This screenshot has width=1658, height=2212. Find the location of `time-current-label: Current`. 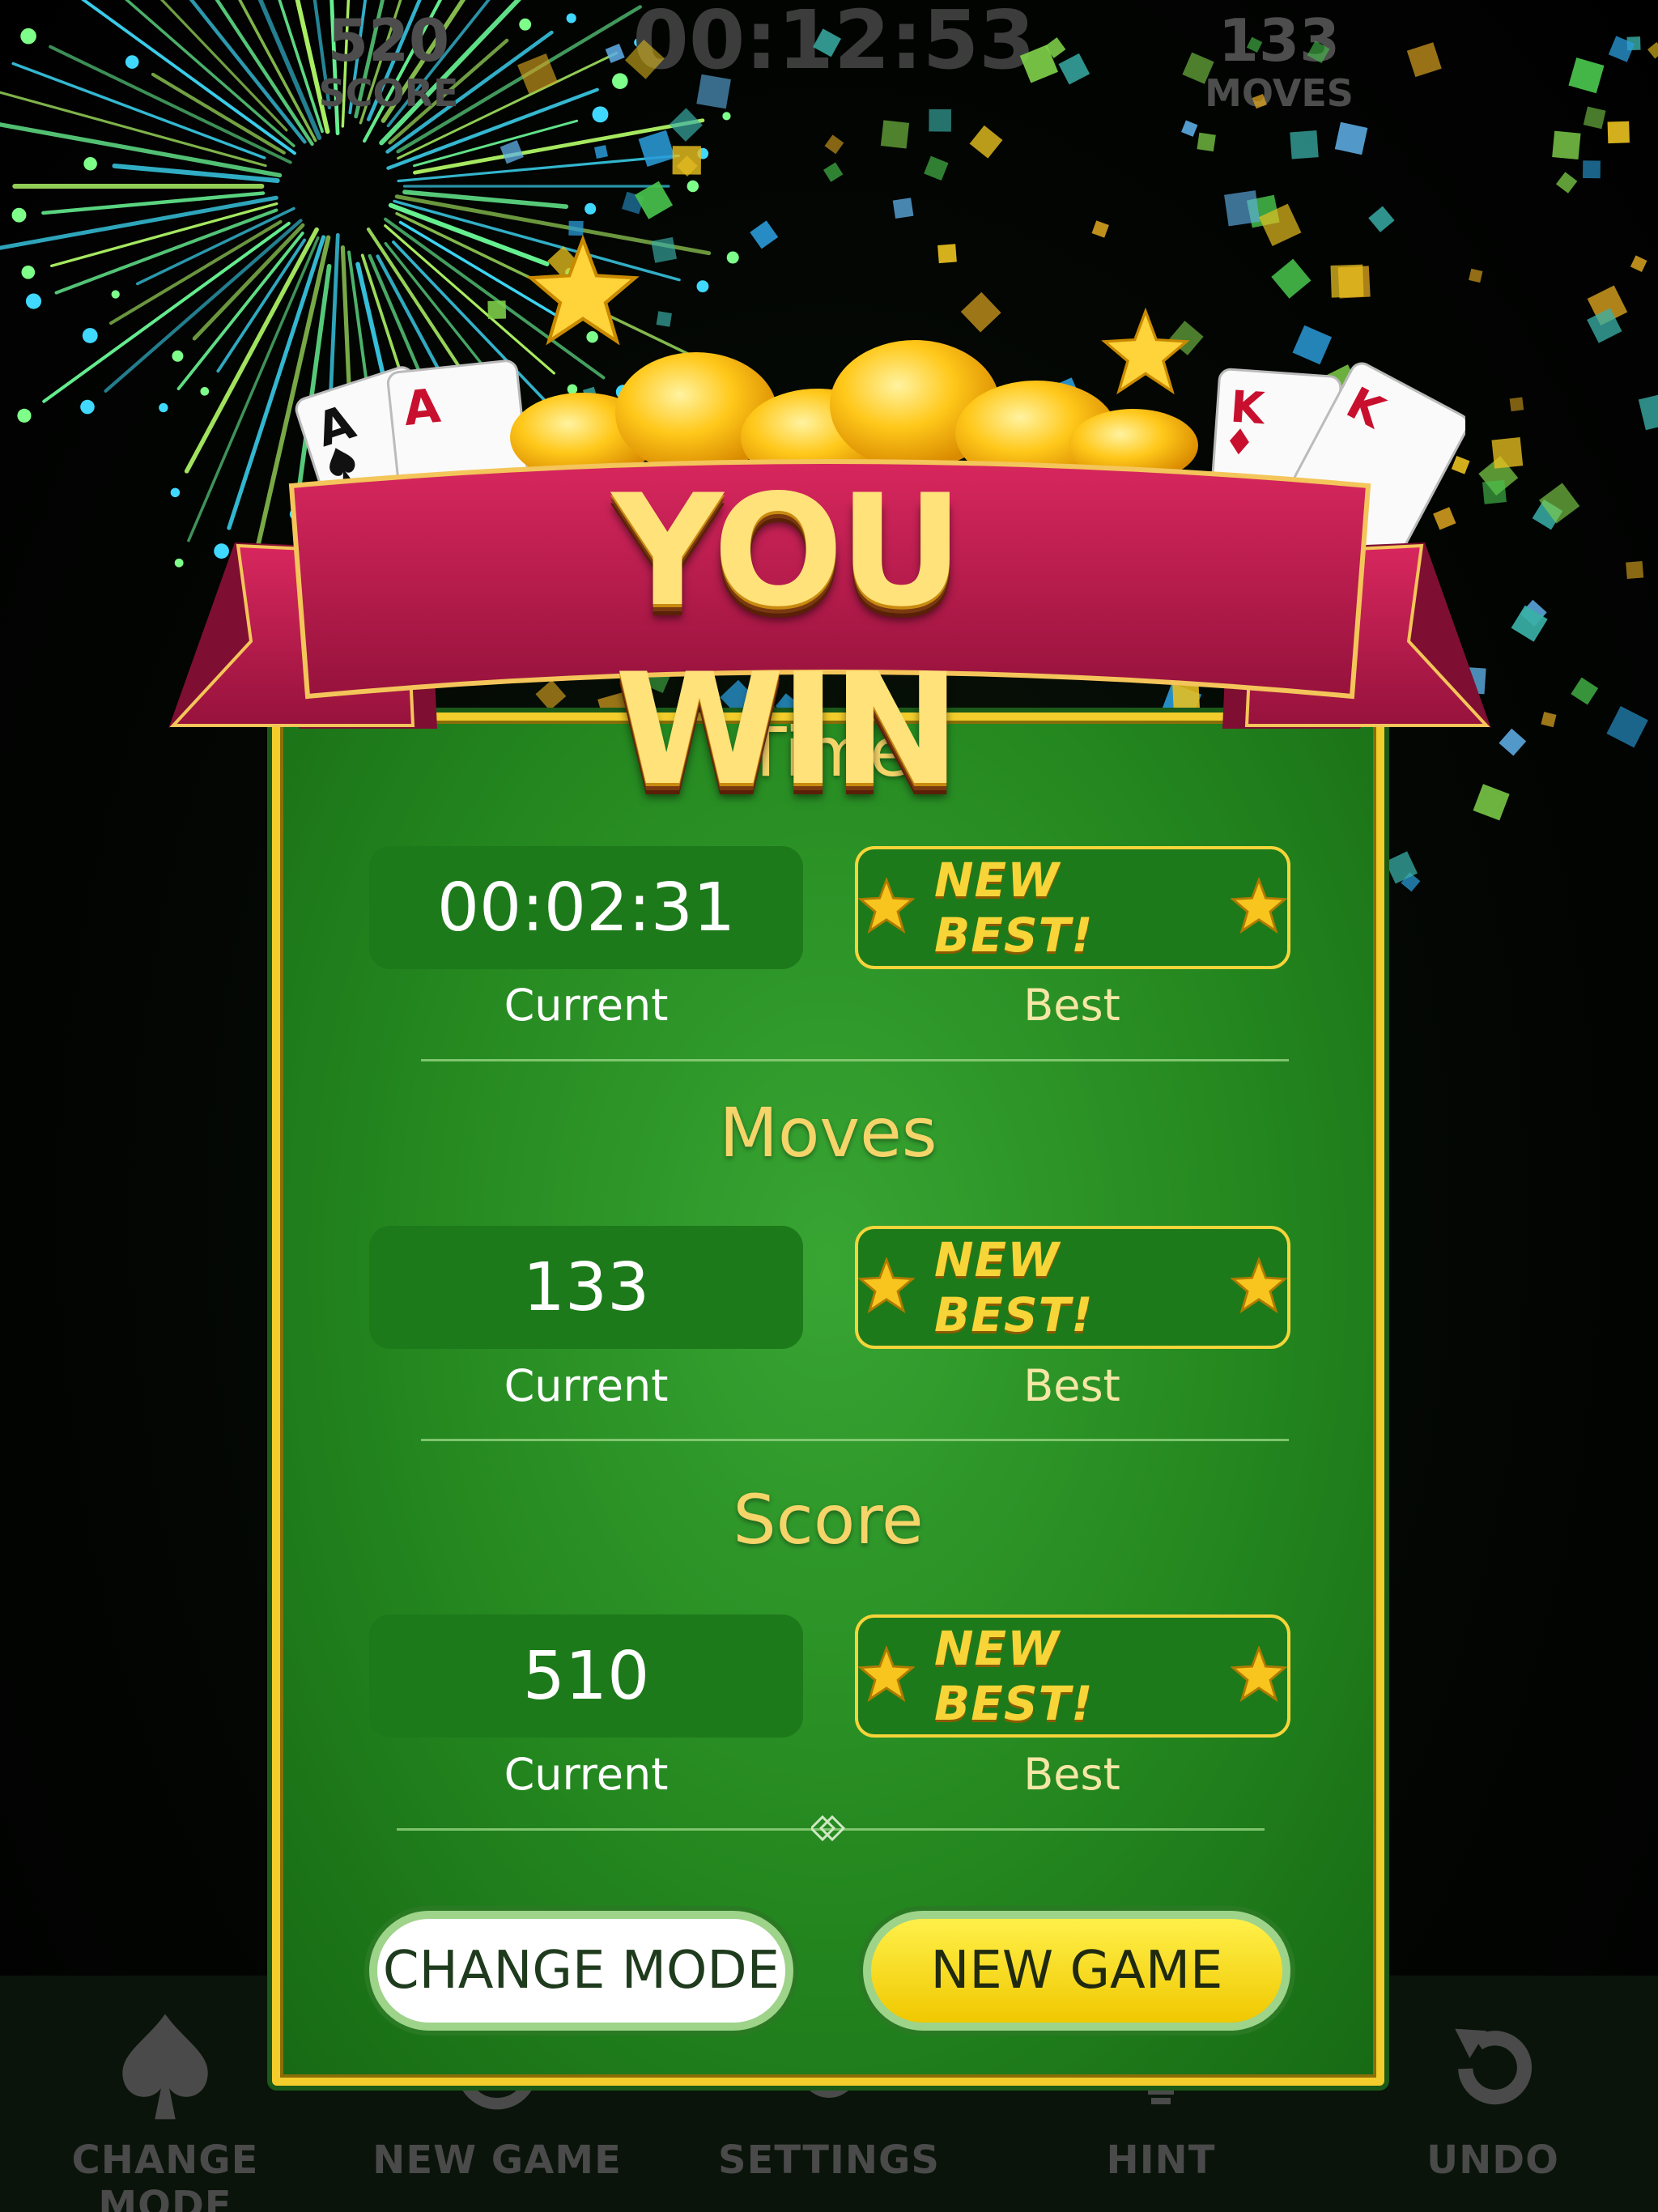

time-current-label: Current is located at coordinates (586, 1006).